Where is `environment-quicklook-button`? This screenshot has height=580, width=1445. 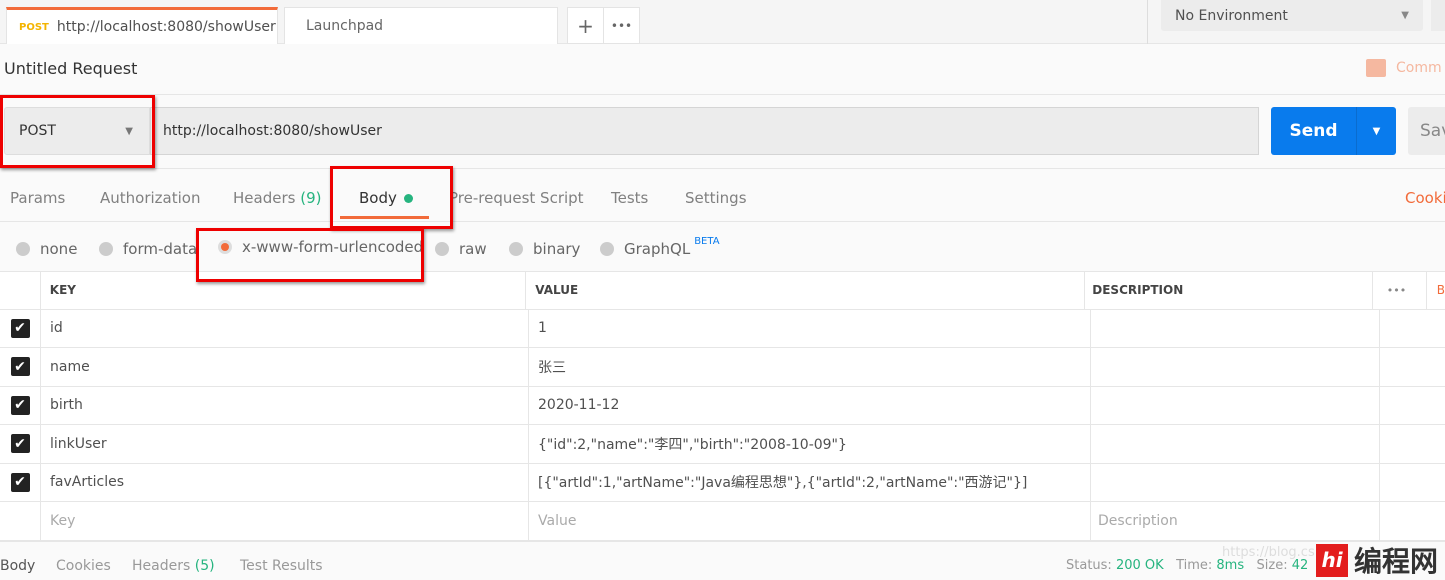 environment-quicklook-button is located at coordinates (1438, 15).